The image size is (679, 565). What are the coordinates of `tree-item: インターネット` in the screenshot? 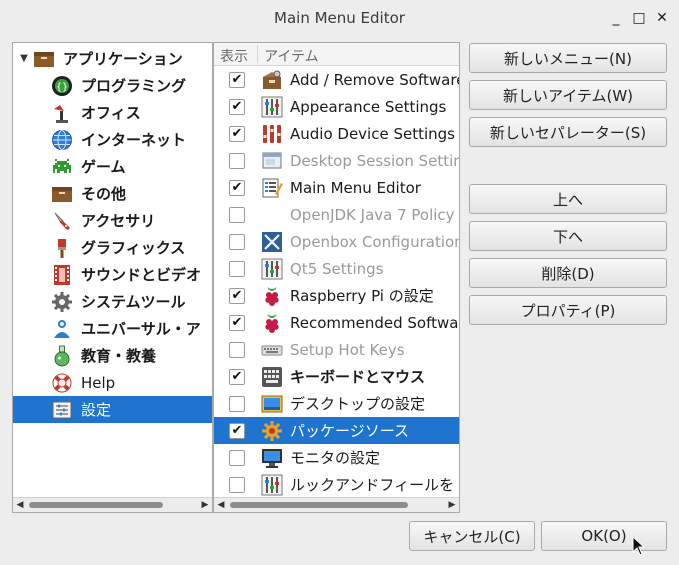 It's located at (112, 139).